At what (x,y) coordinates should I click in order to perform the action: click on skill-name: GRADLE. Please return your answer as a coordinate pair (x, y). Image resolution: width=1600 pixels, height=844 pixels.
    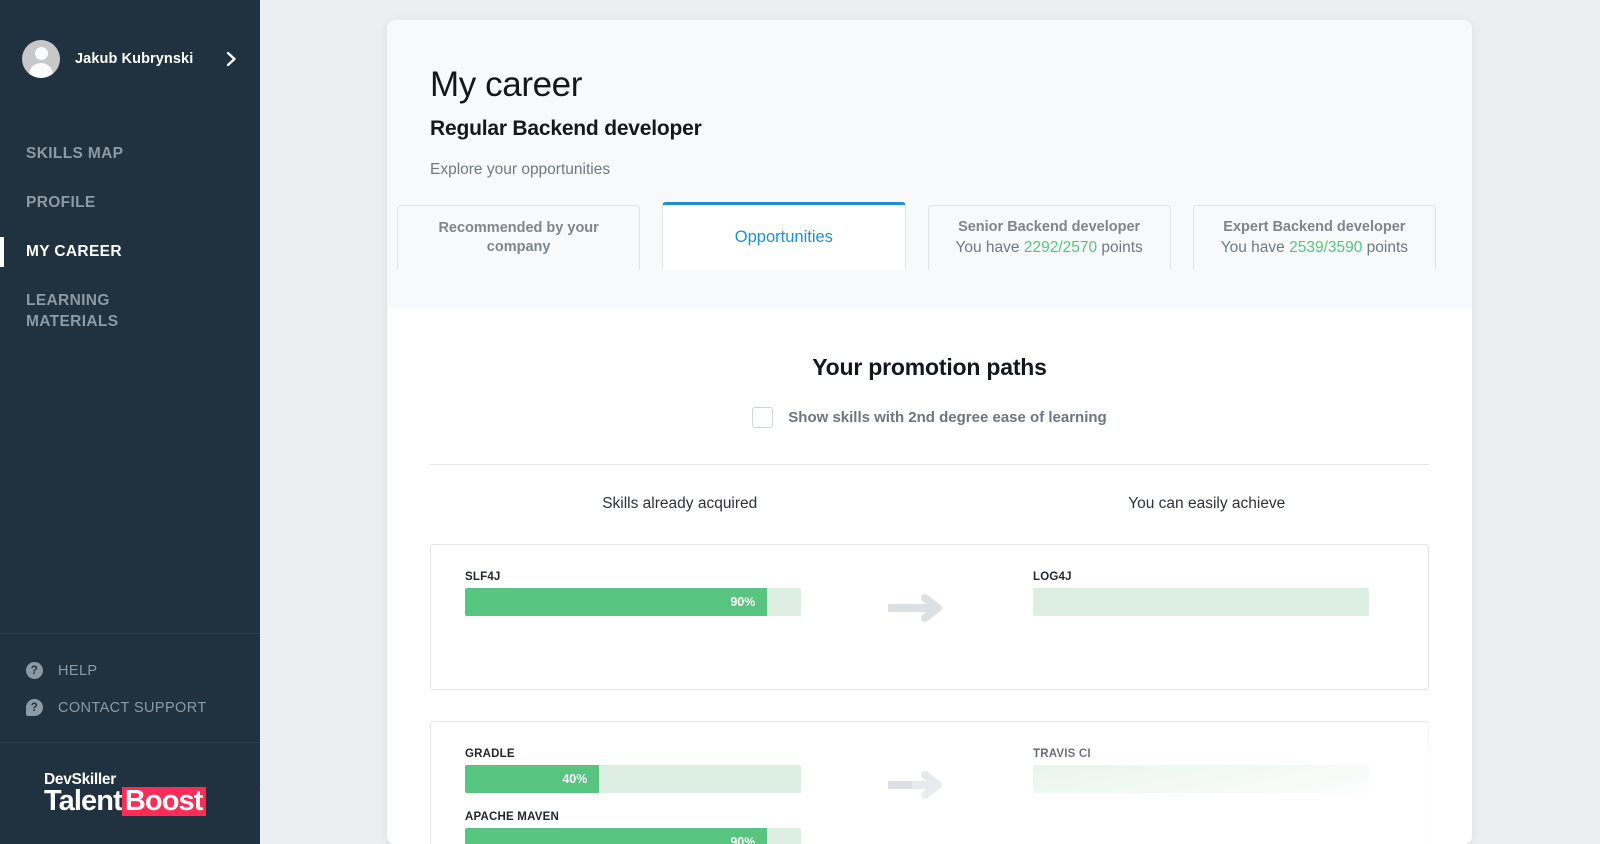
    Looking at the image, I should click on (490, 754).